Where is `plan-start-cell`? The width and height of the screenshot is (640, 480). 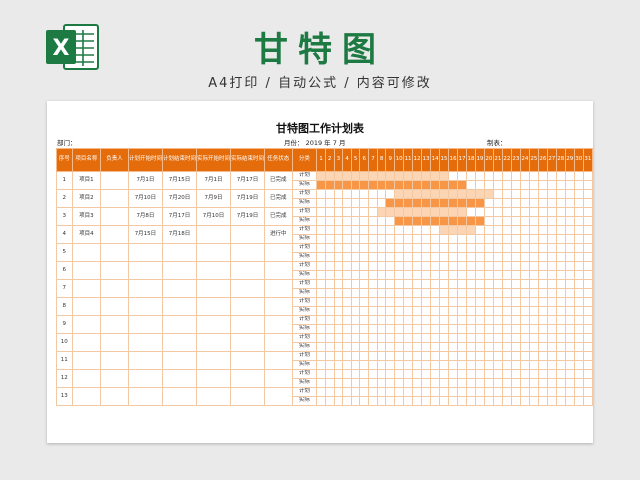
plan-start-cell is located at coordinates (145, 306).